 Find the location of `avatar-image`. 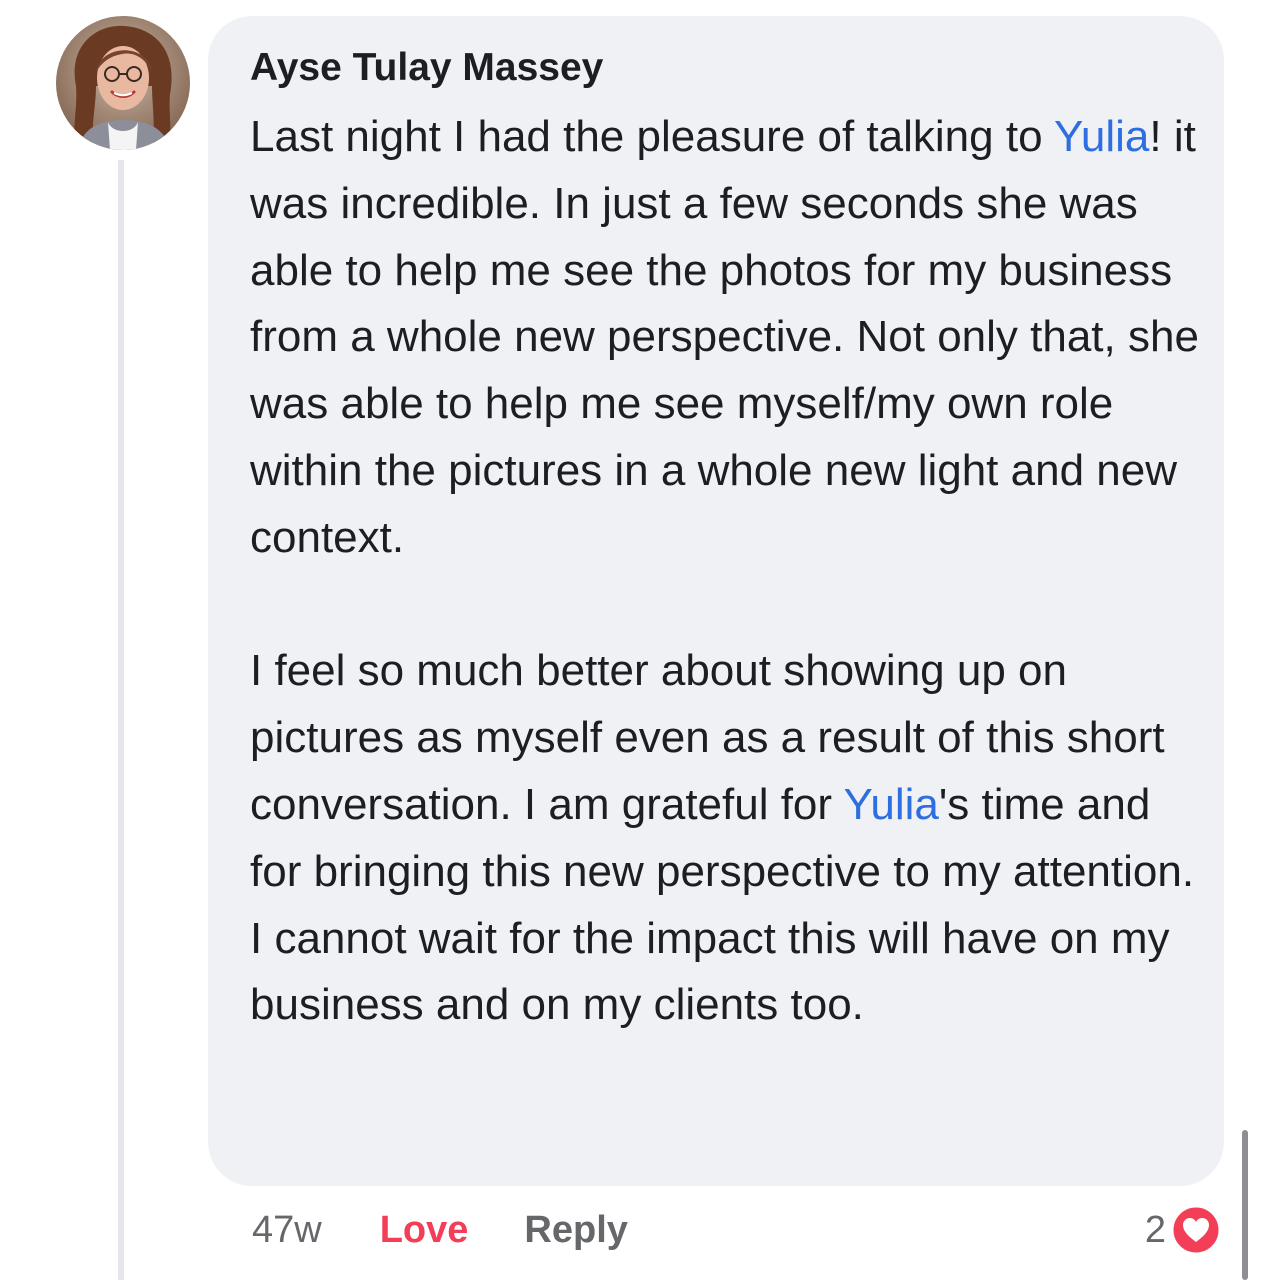

avatar-image is located at coordinates (123, 83).